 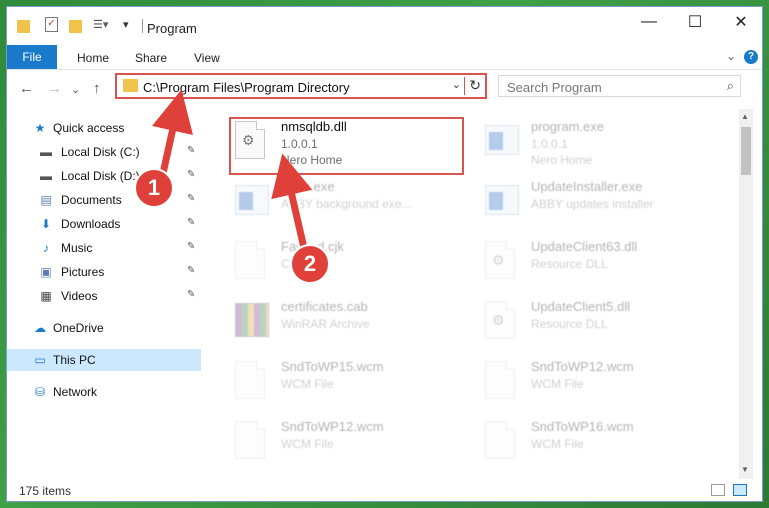 What do you see at coordinates (310, 264) in the screenshot?
I see `step-badge-2: 2` at bounding box center [310, 264].